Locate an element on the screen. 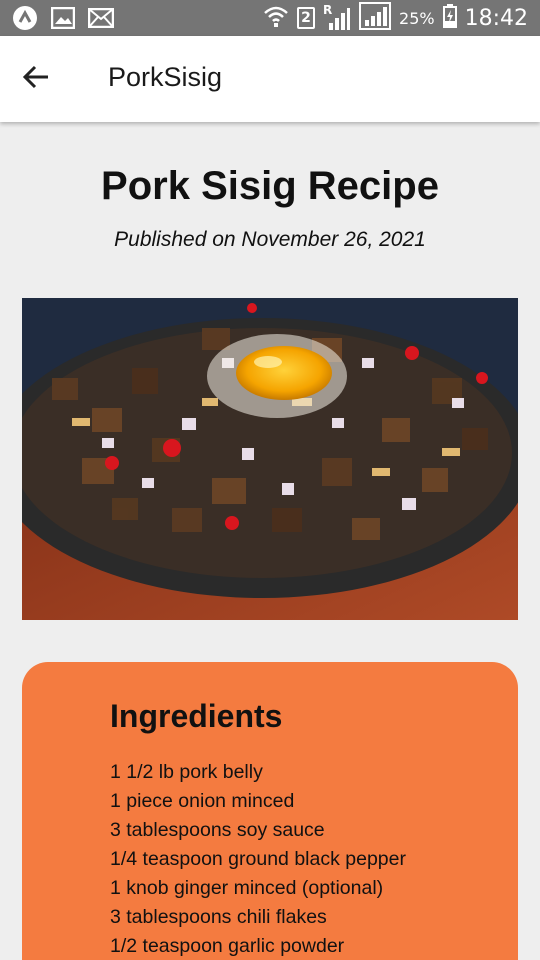 This screenshot has width=540, height=960. list-item: 3 tablespoons chili flakes is located at coordinates (218, 917).